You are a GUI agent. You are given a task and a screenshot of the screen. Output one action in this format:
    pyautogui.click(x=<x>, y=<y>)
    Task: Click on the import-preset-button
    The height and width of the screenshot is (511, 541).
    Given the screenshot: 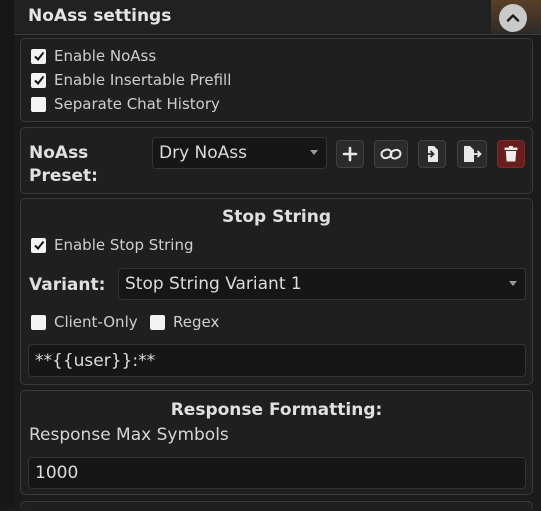 What is the action you would take?
    pyautogui.click(x=432, y=154)
    